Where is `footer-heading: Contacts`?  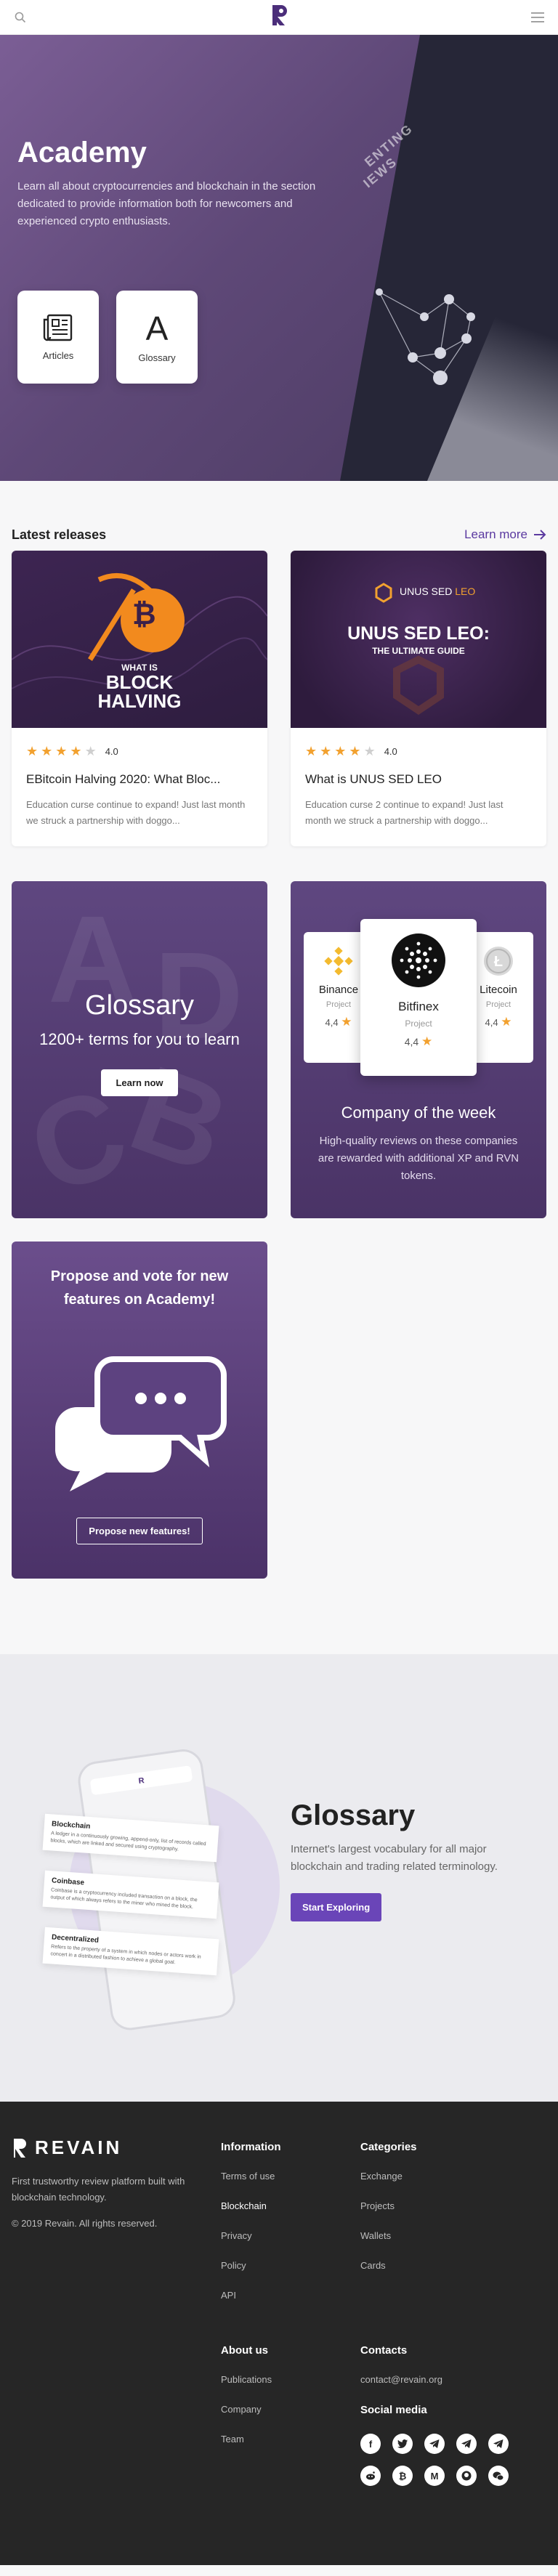
footer-heading: Contacts is located at coordinates (384, 2350).